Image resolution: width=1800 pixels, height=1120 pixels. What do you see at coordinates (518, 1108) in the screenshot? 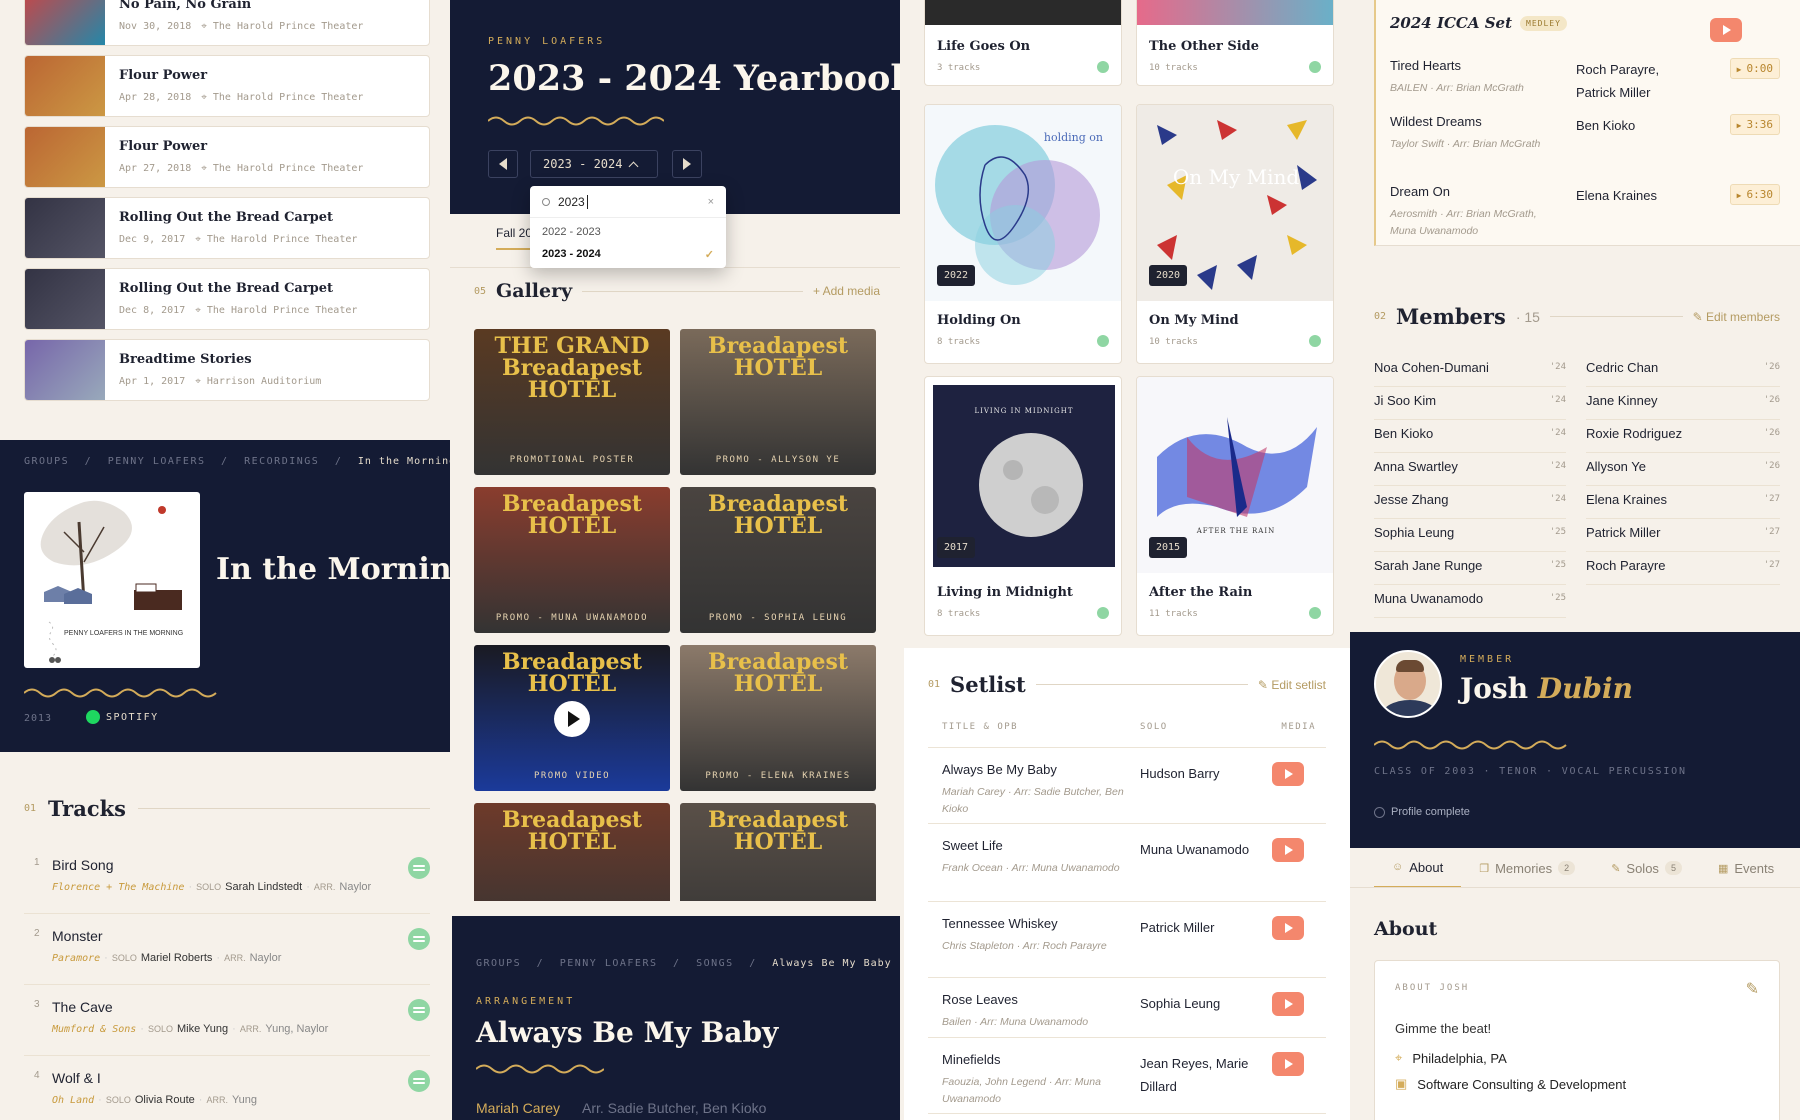
I see `song-artist: Mariah Carey` at bounding box center [518, 1108].